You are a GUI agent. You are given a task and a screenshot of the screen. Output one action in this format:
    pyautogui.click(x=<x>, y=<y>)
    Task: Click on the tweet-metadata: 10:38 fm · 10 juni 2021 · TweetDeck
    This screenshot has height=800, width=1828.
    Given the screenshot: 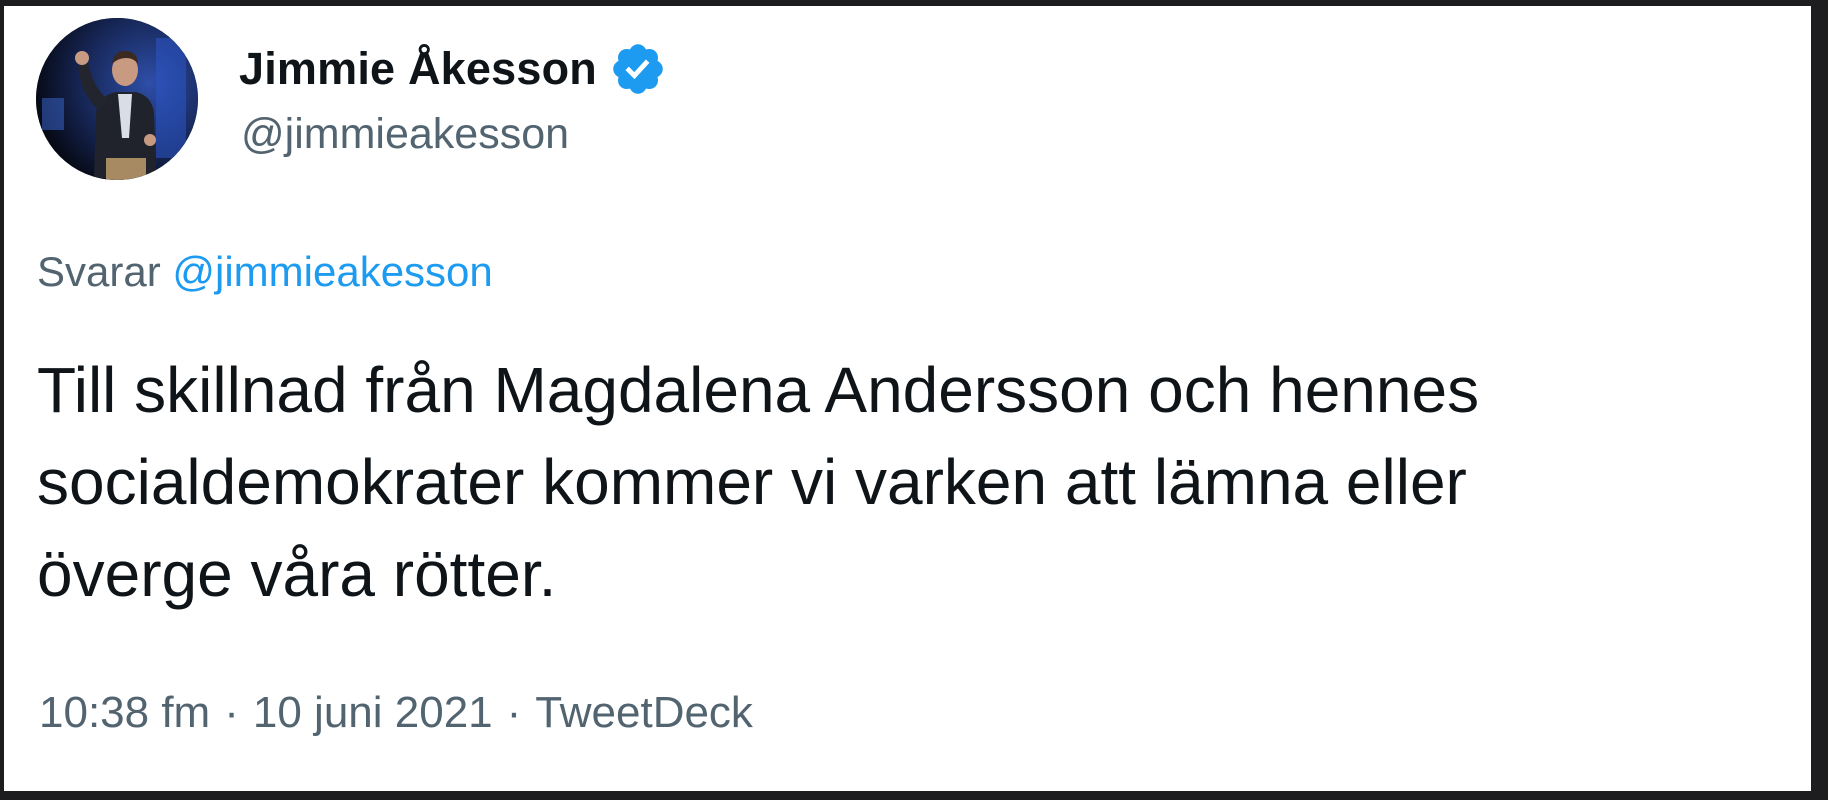 What is the action you would take?
    pyautogui.click(x=396, y=713)
    